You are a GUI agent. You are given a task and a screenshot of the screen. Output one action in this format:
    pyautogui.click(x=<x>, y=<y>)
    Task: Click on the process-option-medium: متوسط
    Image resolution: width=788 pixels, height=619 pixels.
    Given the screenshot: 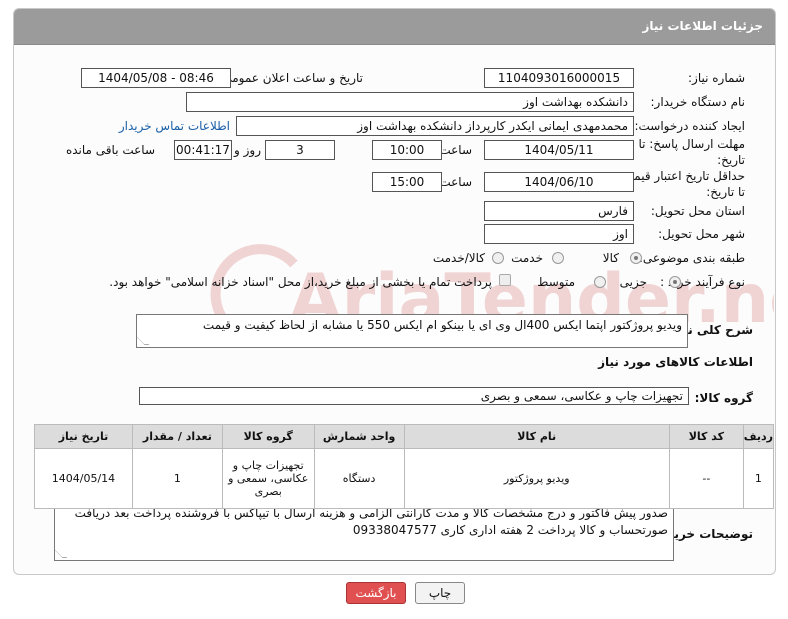 What is the action you would take?
    pyautogui.click(x=556, y=282)
    